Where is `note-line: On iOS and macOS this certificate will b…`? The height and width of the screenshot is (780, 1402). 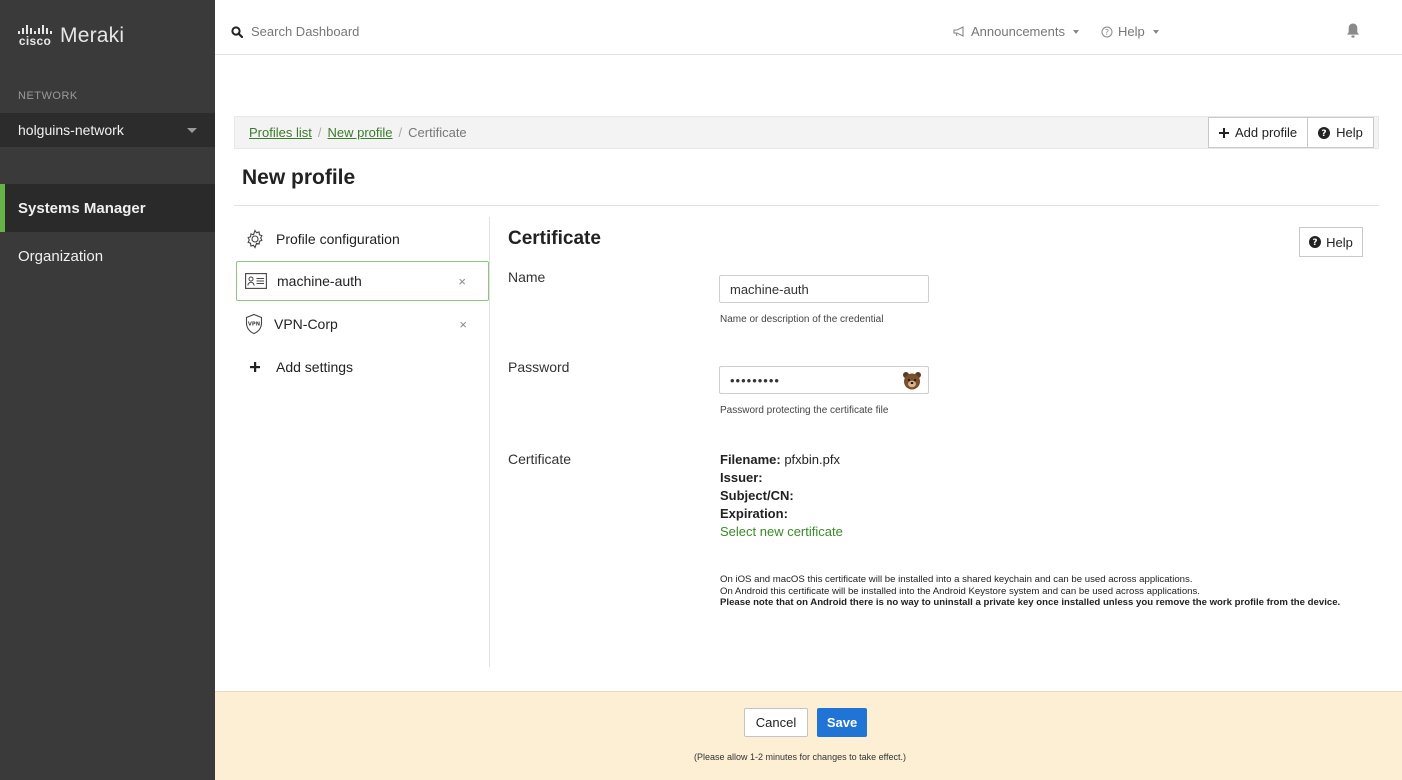 note-line: On iOS and macOS this certificate will b… is located at coordinates (956, 579).